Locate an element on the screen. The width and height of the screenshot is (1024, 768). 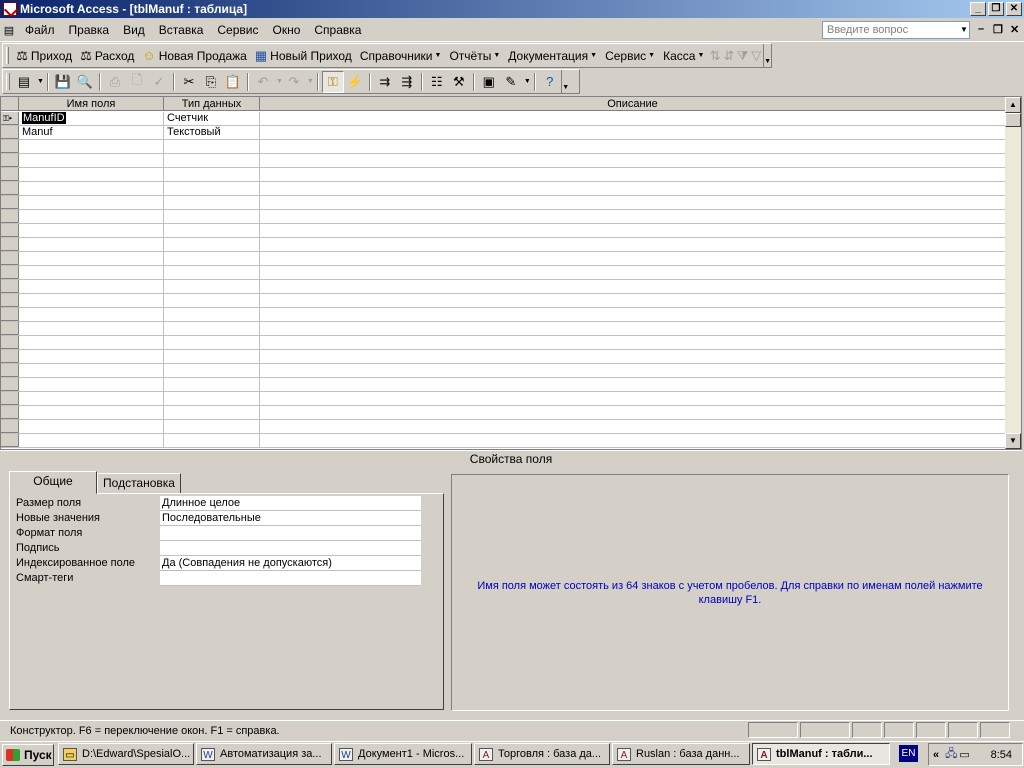
print-icon: ⎙ is located at coordinates (115, 82).